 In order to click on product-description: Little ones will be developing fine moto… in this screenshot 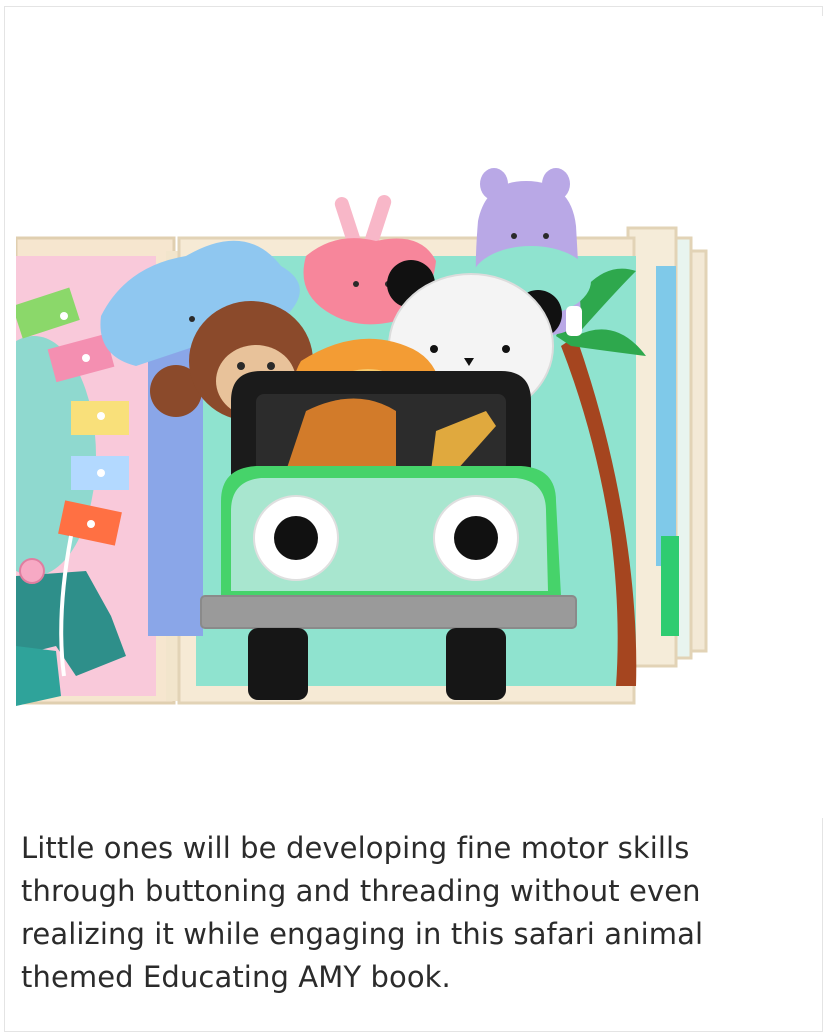, I will do `click(362, 912)`.